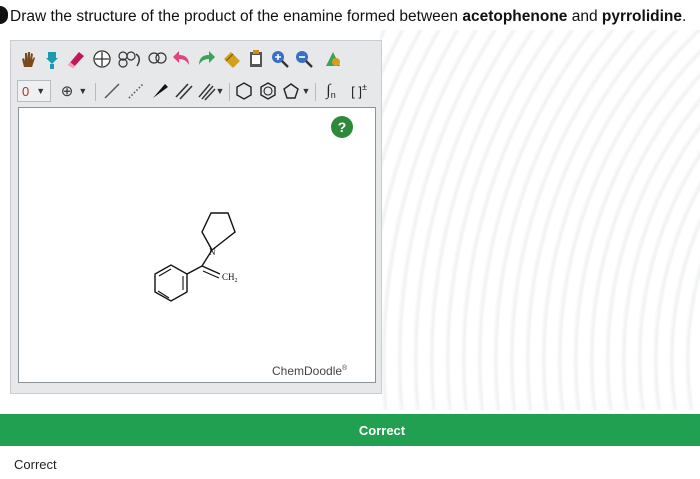 The height and width of the screenshot is (479, 700). Describe the element at coordinates (232, 59) in the screenshot. I see `clear-icon` at that location.